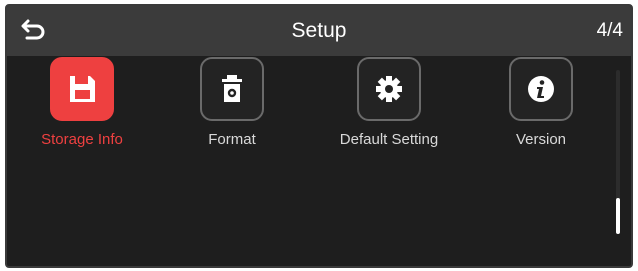  Describe the element at coordinates (618, 152) in the screenshot. I see `scrollbar` at that location.